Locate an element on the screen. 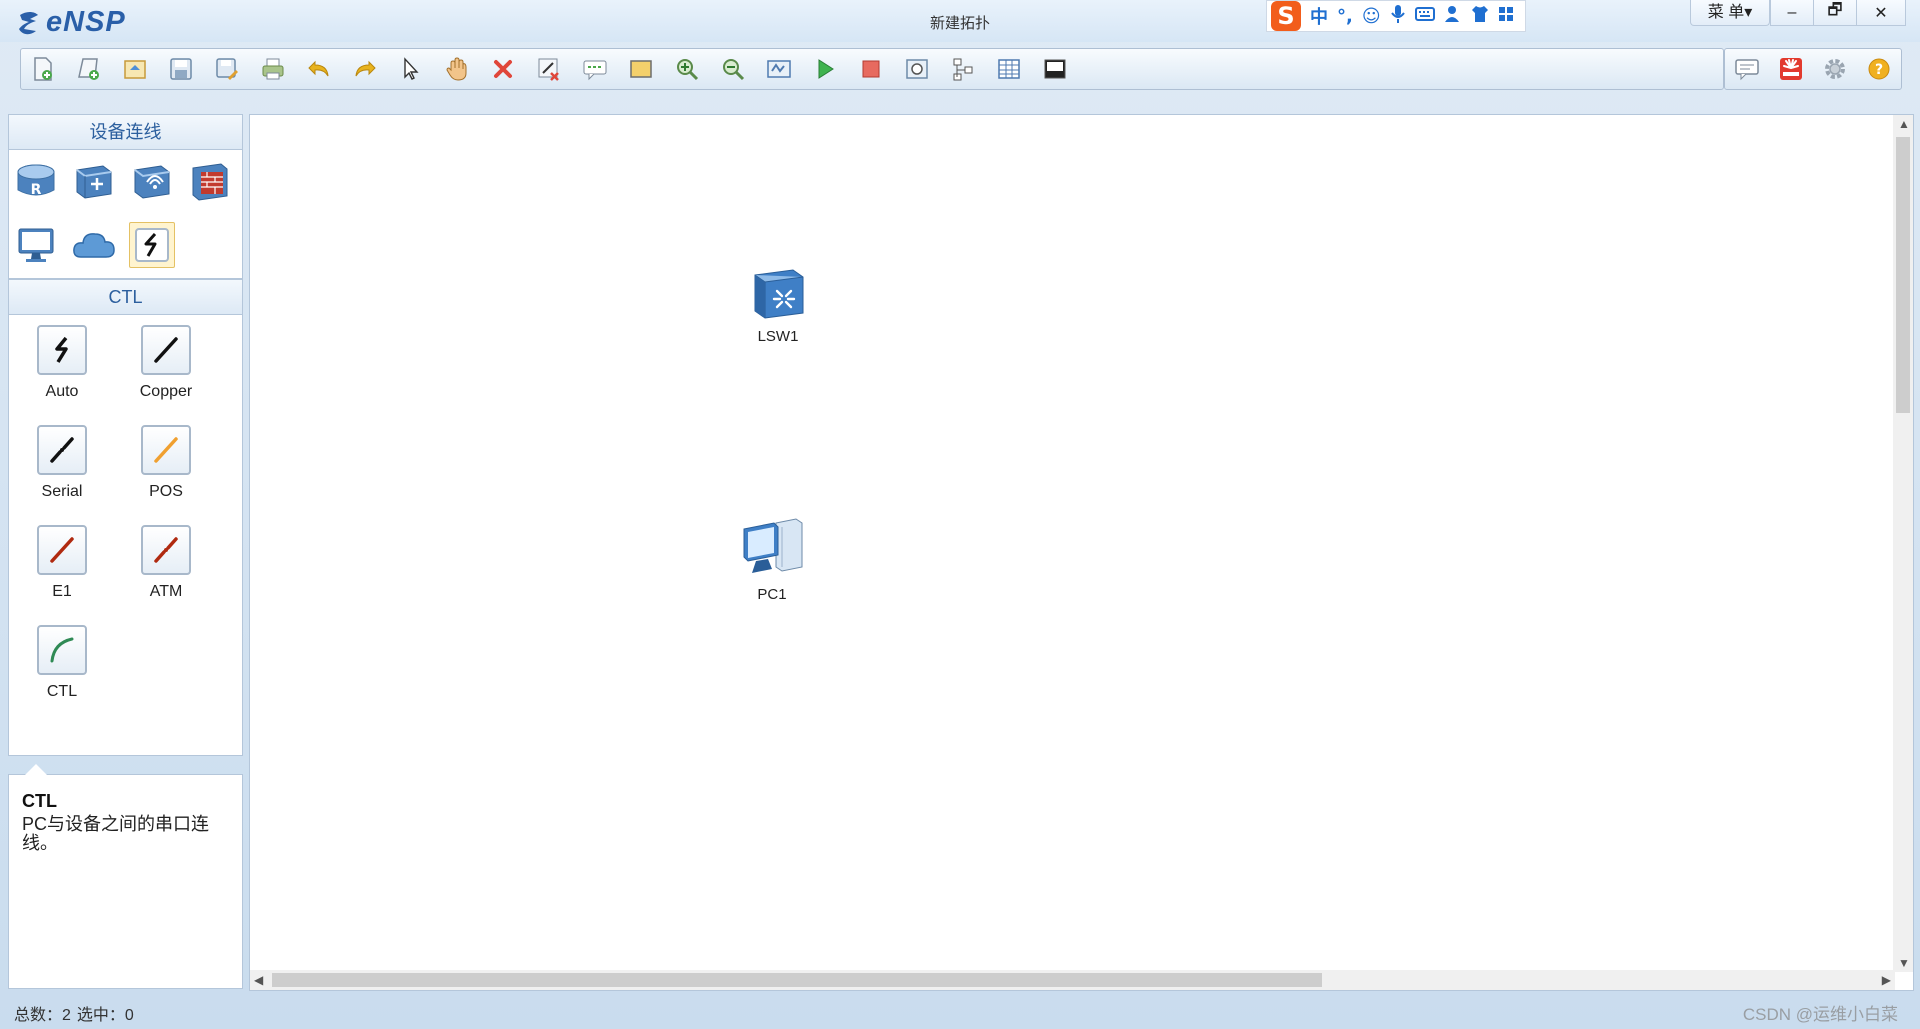  print-icon is located at coordinates (273, 69).